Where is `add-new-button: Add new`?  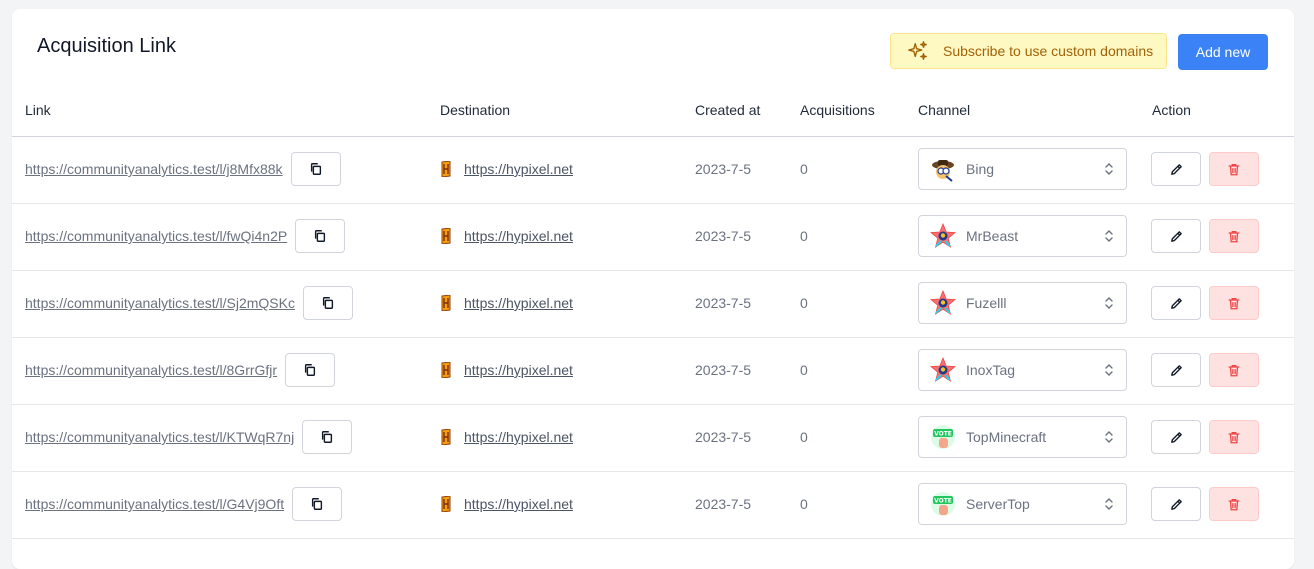
add-new-button: Add new is located at coordinates (1223, 52).